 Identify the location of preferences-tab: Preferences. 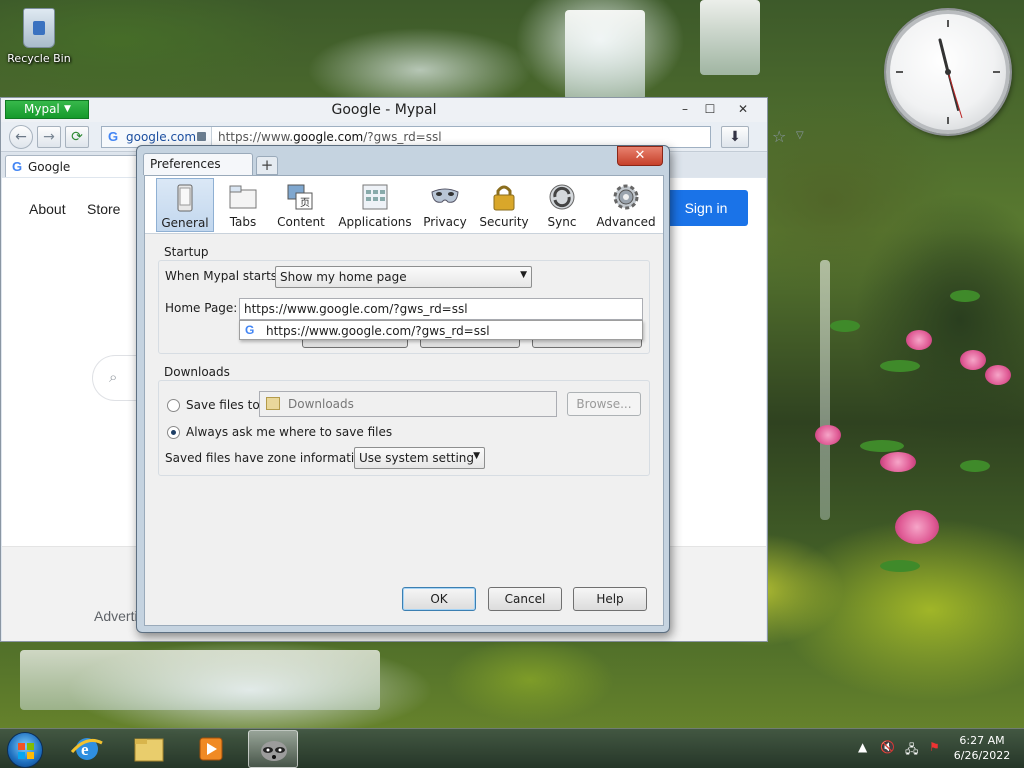
(198, 164).